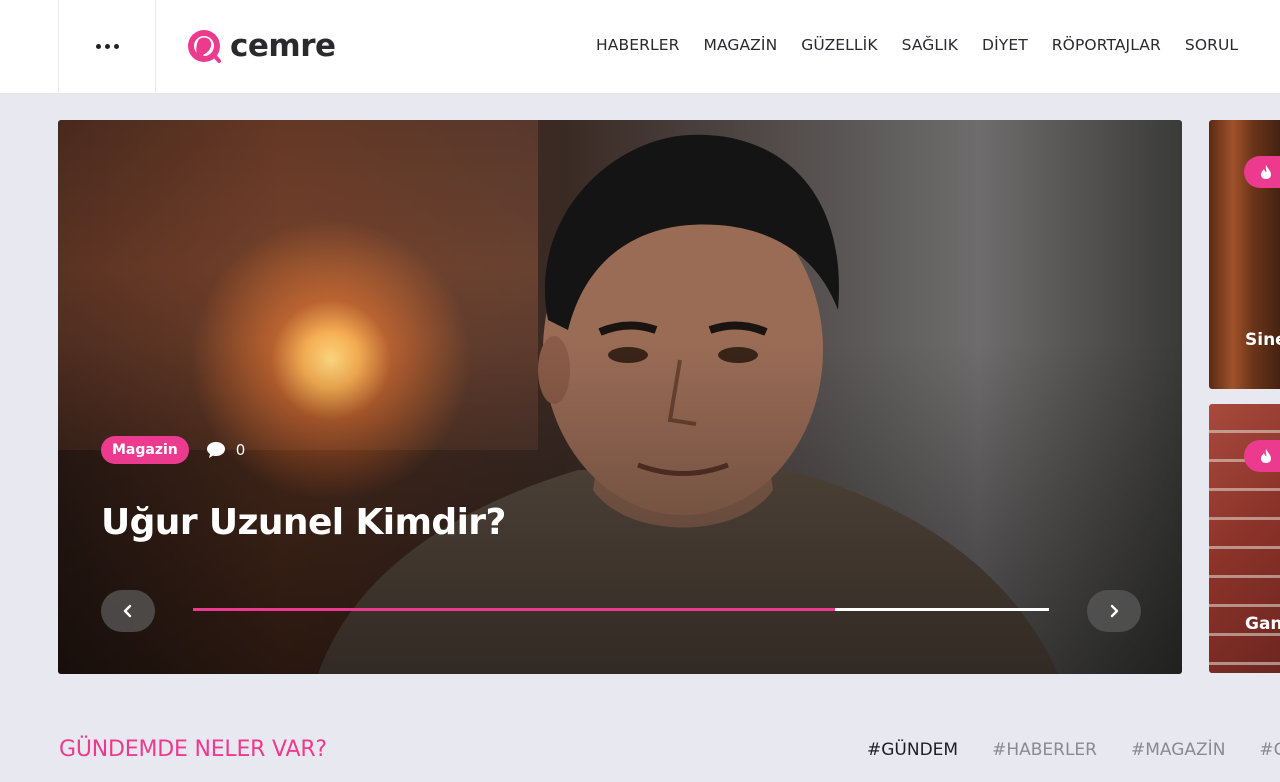 The height and width of the screenshot is (782, 1280). Describe the element at coordinates (1269, 750) in the screenshot. I see `tag-more: #G` at that location.